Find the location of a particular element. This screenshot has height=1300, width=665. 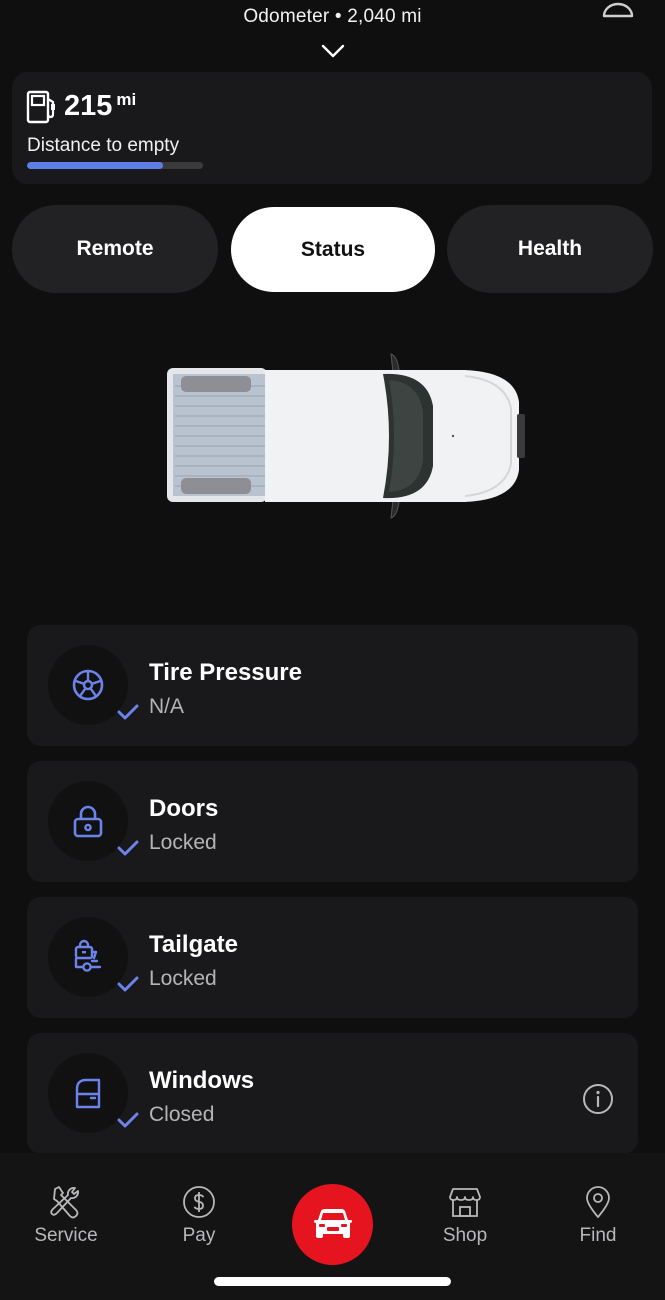

status-value: N/A is located at coordinates (167, 706).